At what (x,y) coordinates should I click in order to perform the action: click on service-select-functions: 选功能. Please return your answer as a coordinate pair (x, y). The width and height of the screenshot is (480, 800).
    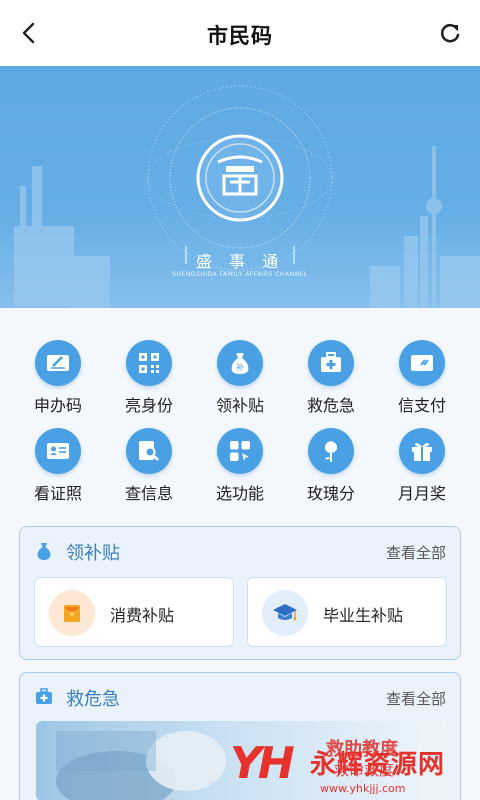
    Looking at the image, I should click on (240, 460).